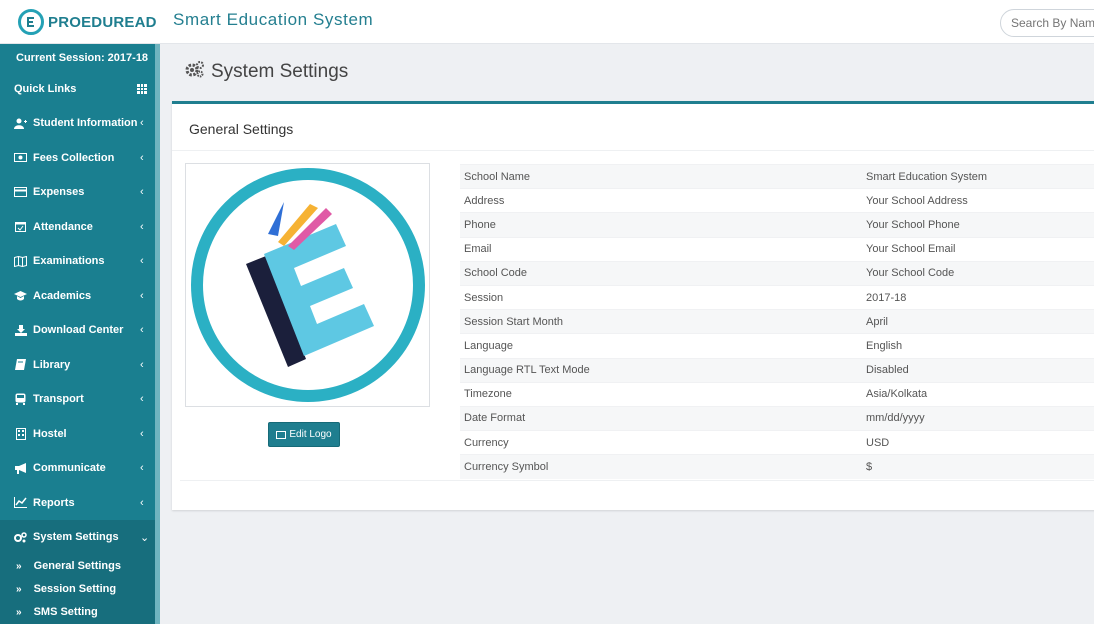 The height and width of the screenshot is (624, 1094). Describe the element at coordinates (980, 442) in the screenshot. I see `setting-value: USD` at that location.